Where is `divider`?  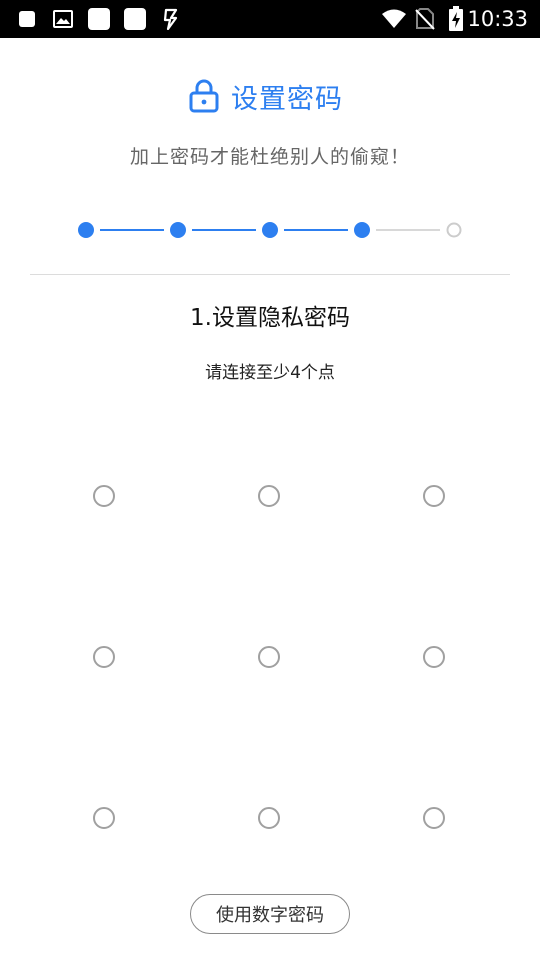 divider is located at coordinates (270, 274).